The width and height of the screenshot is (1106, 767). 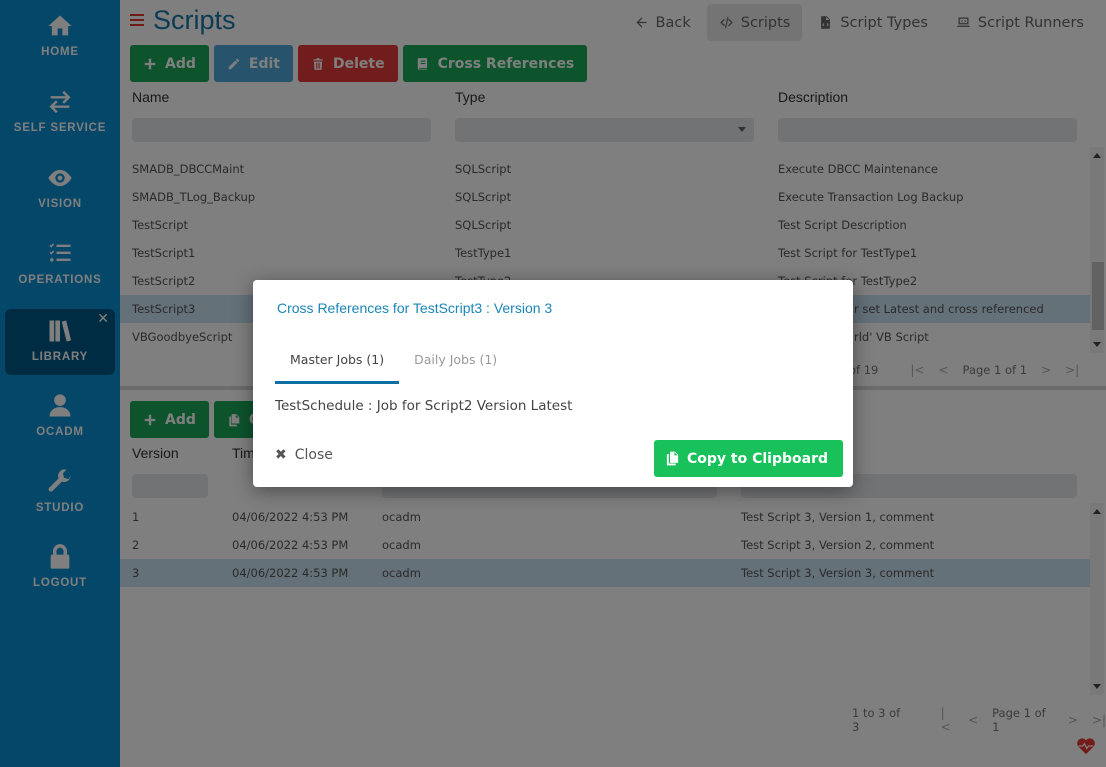 What do you see at coordinates (337, 363) in the screenshot?
I see `tab-master-jobs: Master Jobs (1)` at bounding box center [337, 363].